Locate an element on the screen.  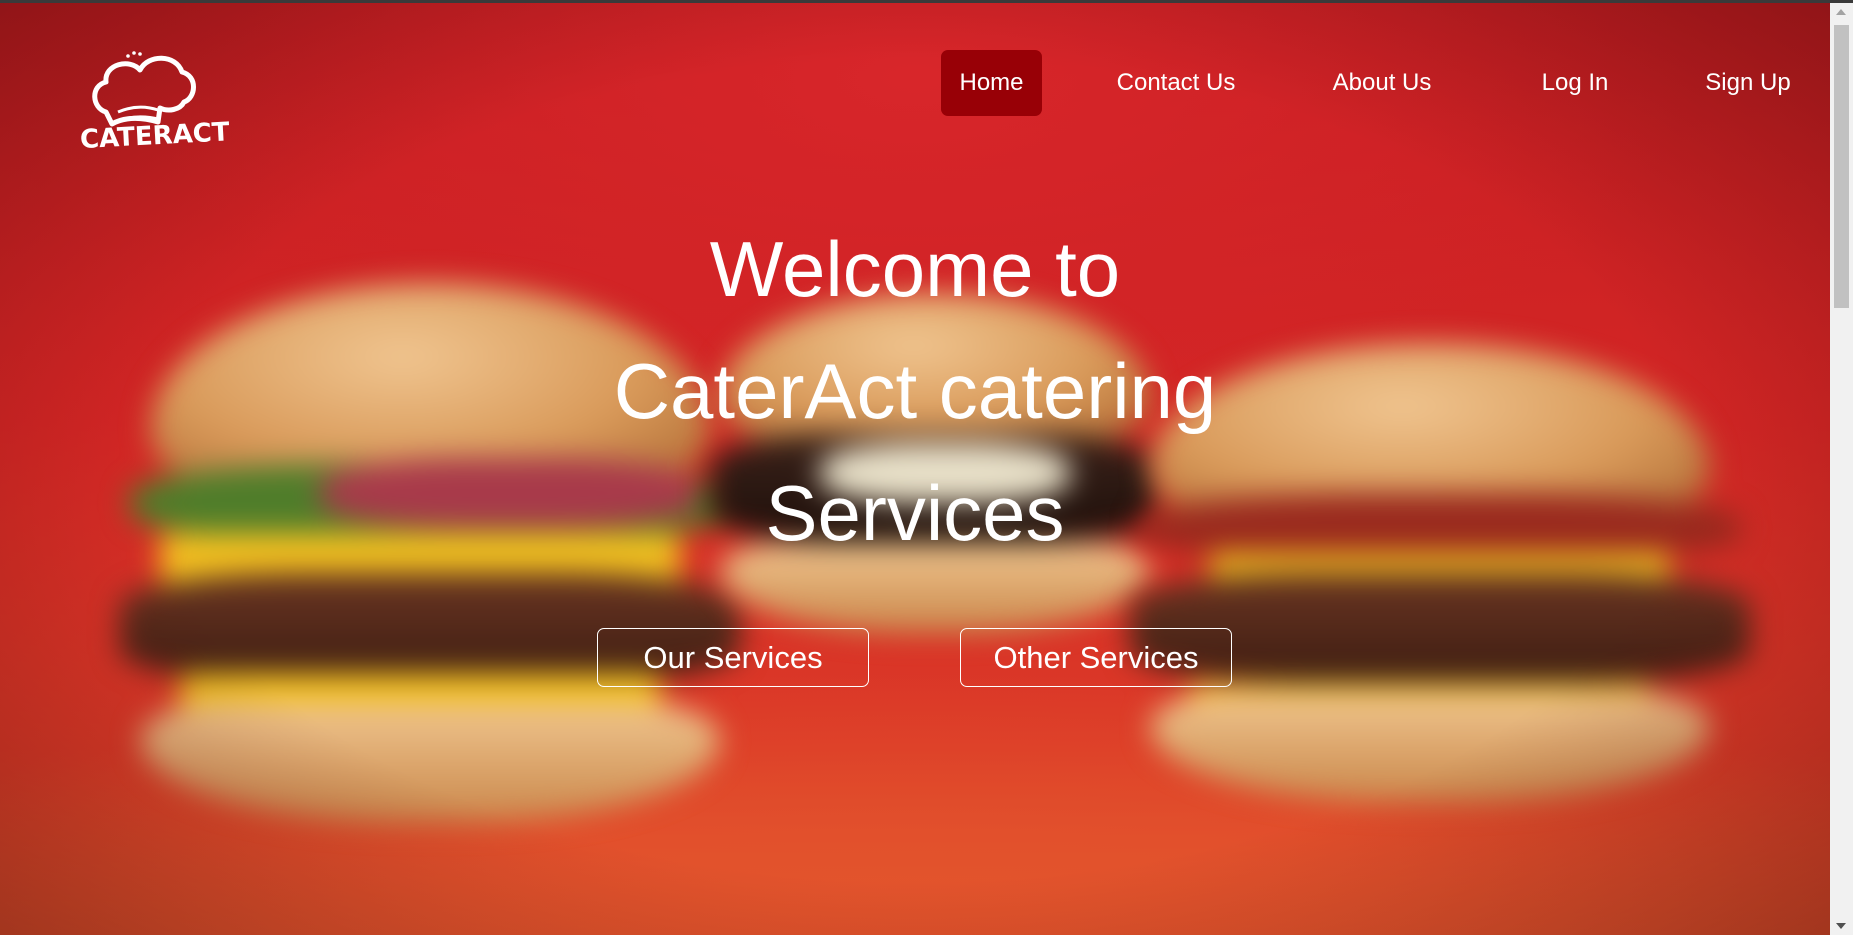
nav-home-link: Home is located at coordinates (991, 83).